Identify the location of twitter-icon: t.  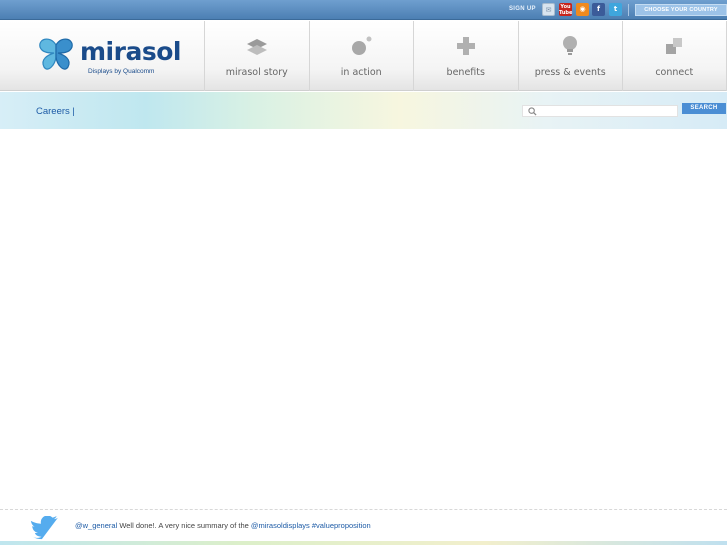
(615, 9).